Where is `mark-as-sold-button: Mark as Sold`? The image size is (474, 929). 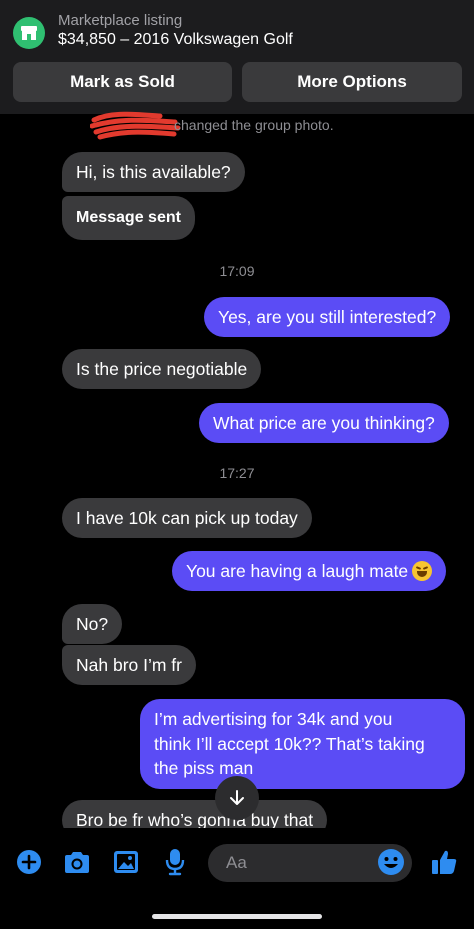
mark-as-sold-button: Mark as Sold is located at coordinates (122, 82).